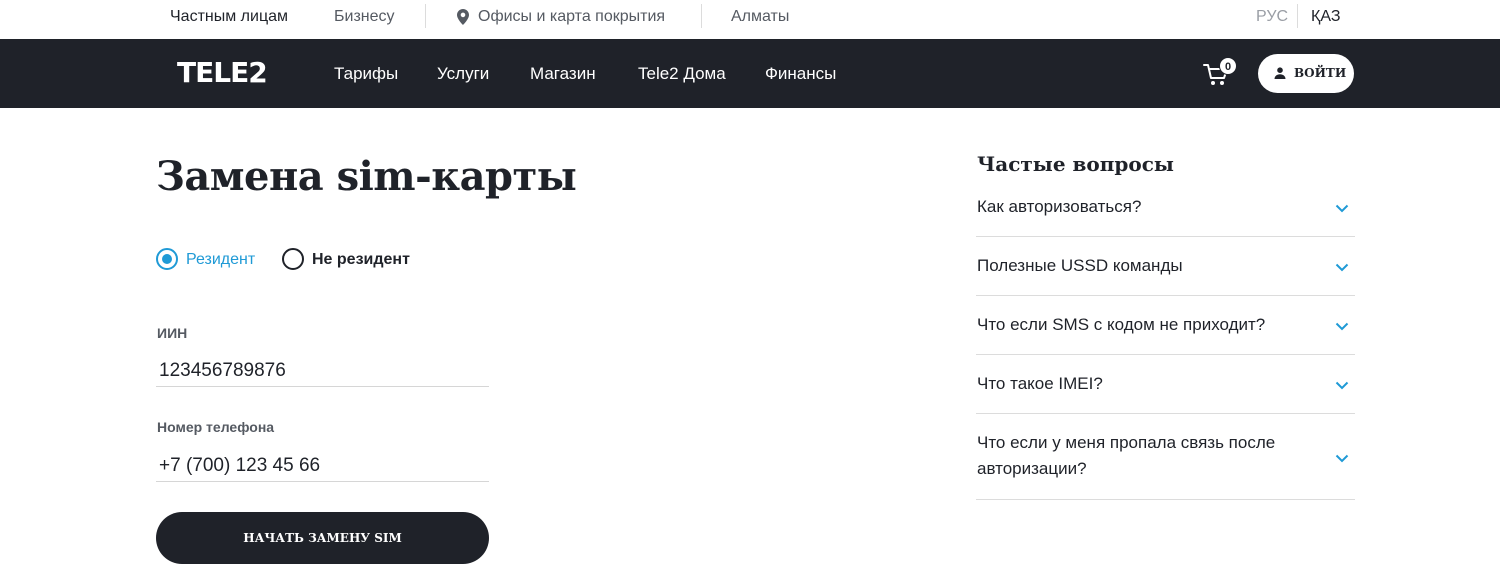 The height and width of the screenshot is (578, 1500). Describe the element at coordinates (1165, 211) in the screenshot. I see `faq-item: Как авторизоваться?` at that location.